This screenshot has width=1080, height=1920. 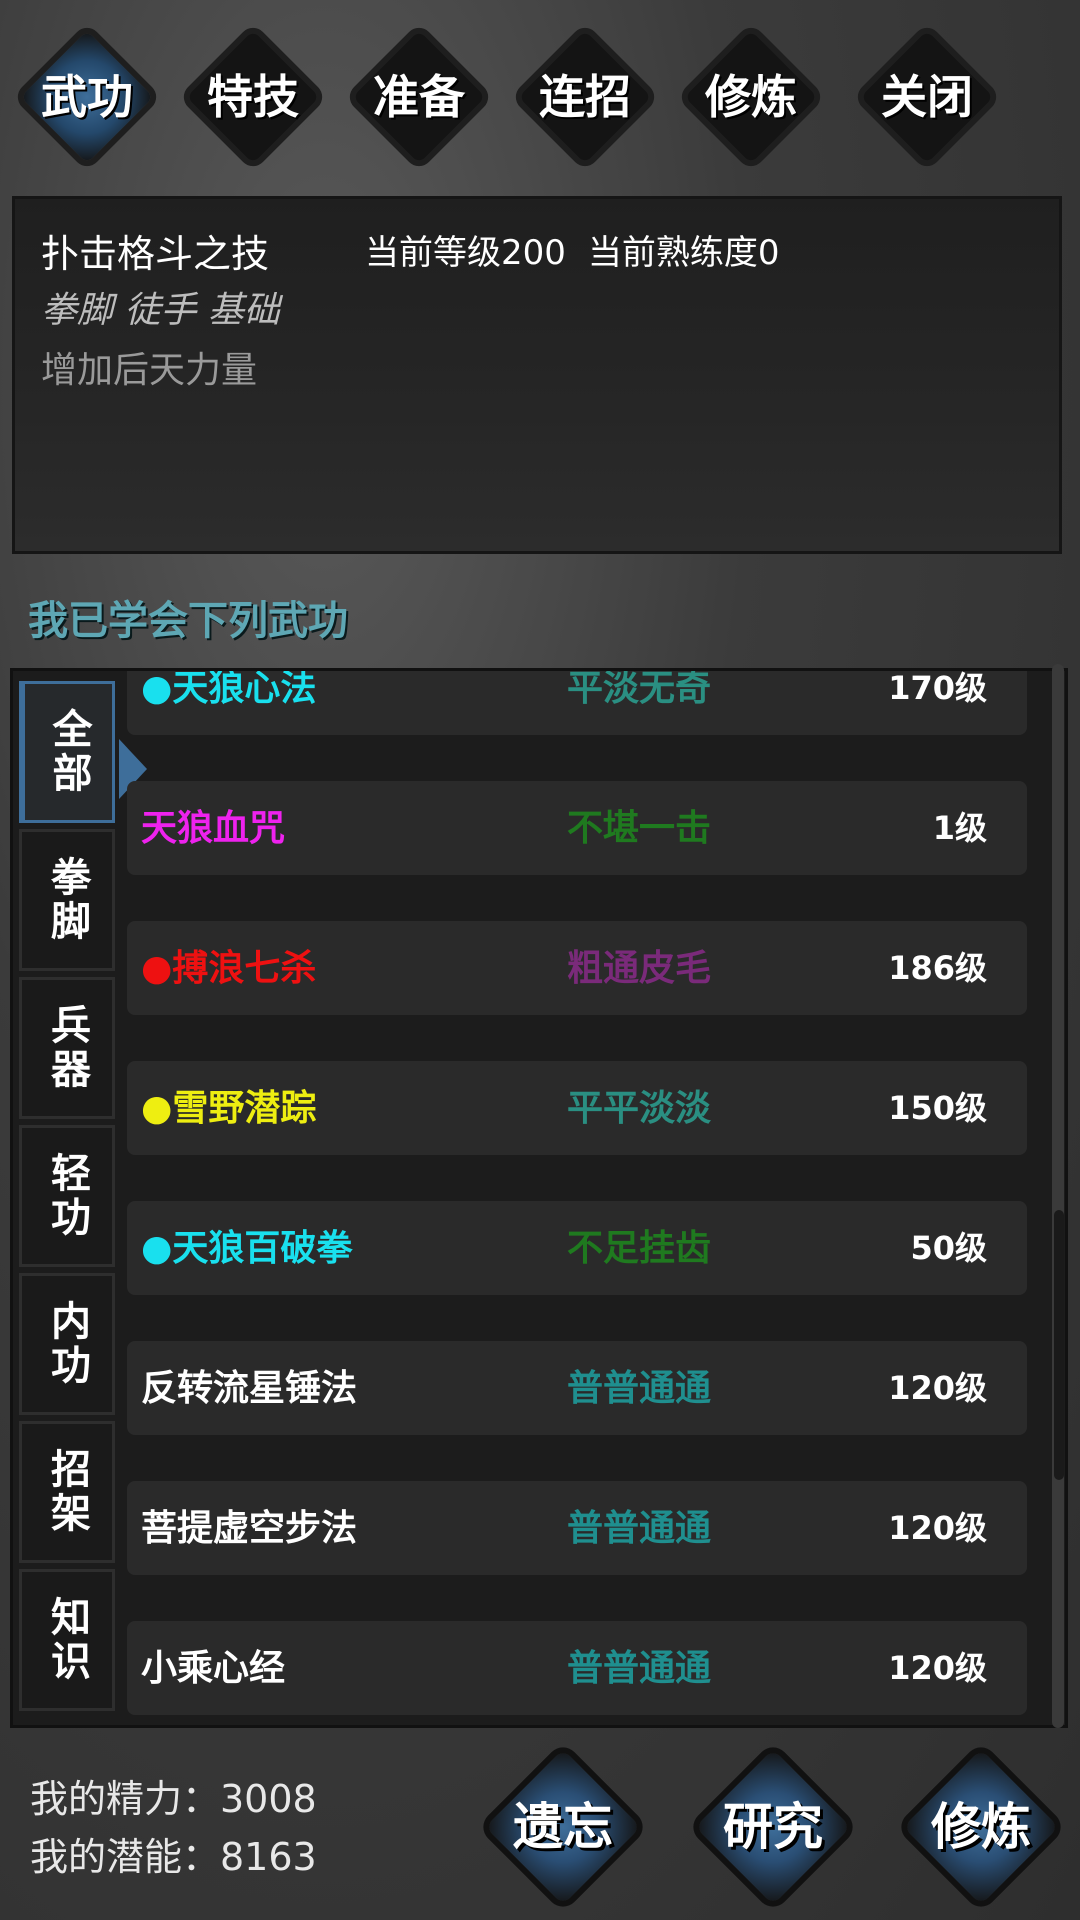 I want to click on skill-row: ●雪野潜踪 平平淡淡 150级, so click(x=577, y=1108).